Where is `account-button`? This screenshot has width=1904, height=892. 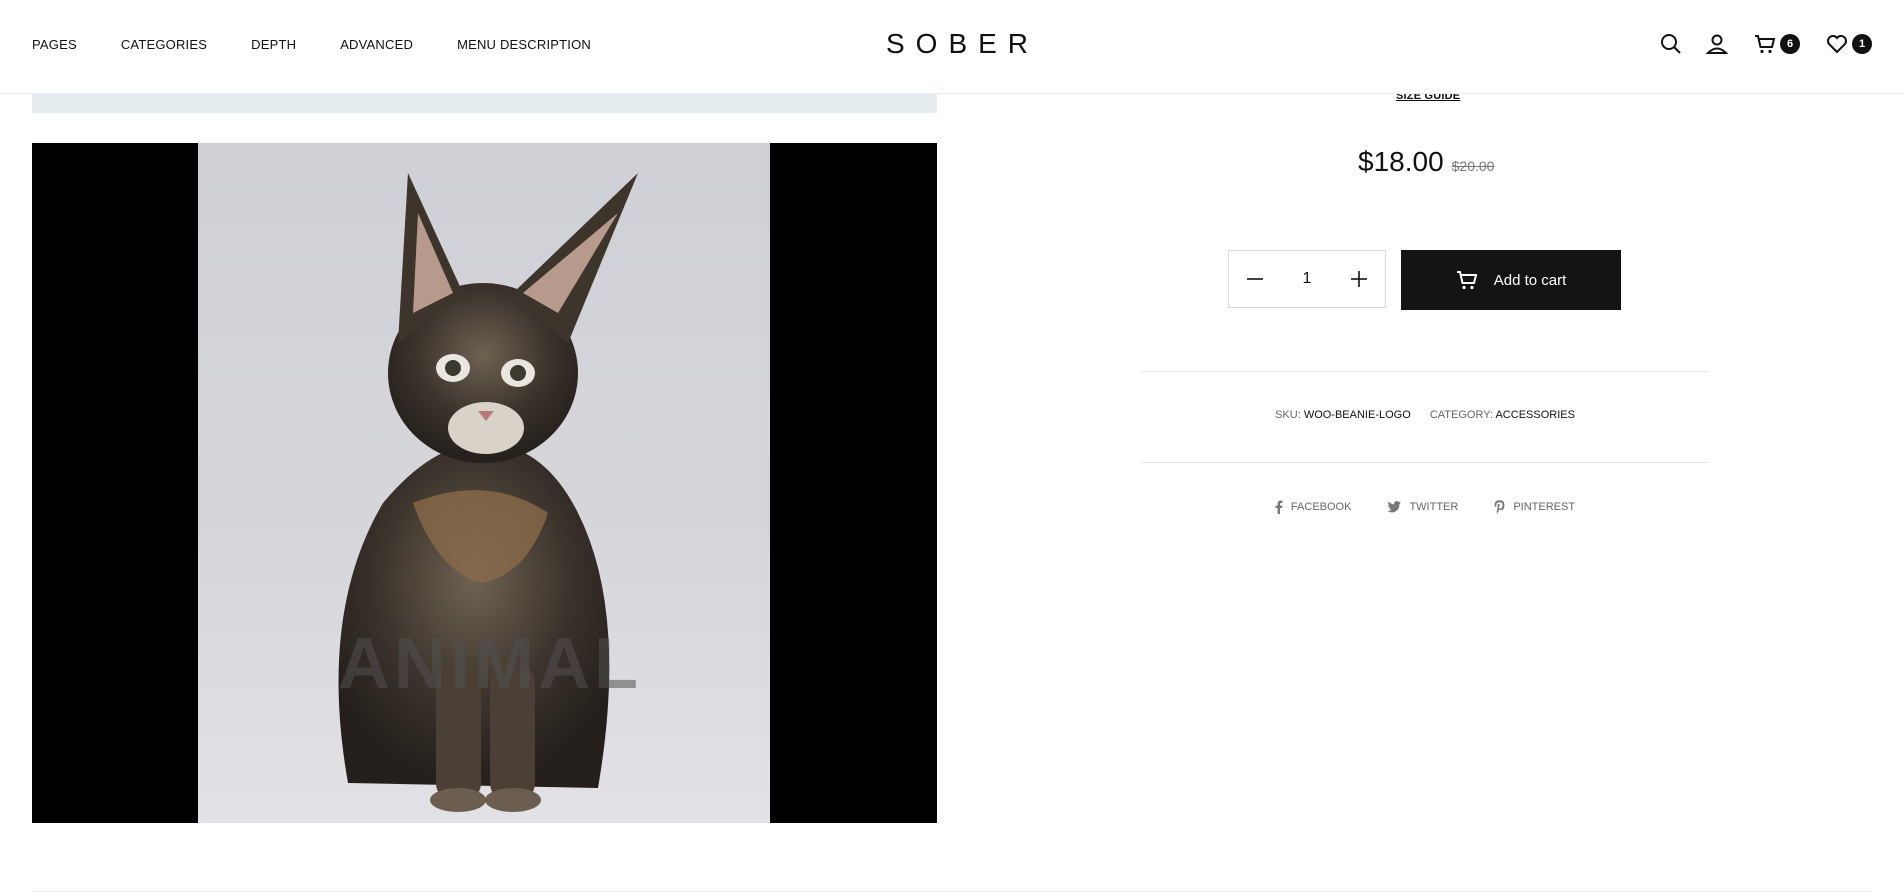 account-button is located at coordinates (1717, 44).